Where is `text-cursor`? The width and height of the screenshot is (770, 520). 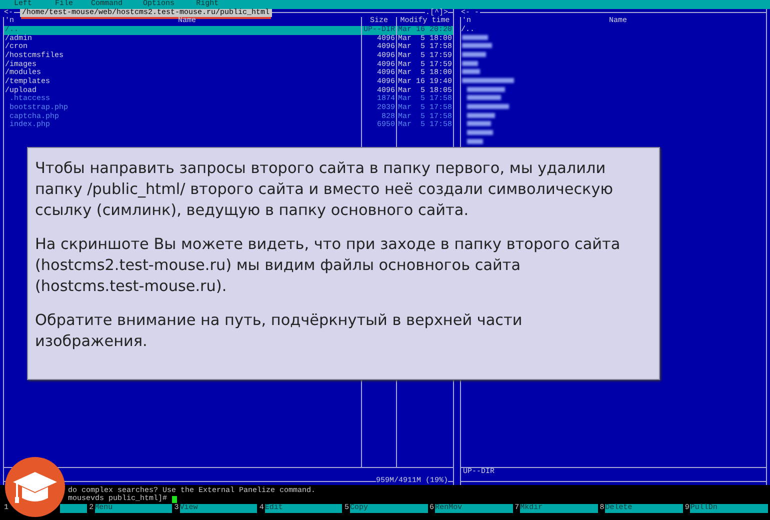
text-cursor is located at coordinates (175, 500).